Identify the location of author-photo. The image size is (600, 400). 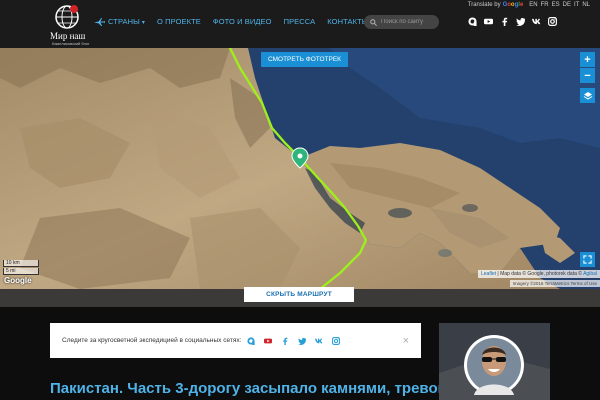
(494, 361).